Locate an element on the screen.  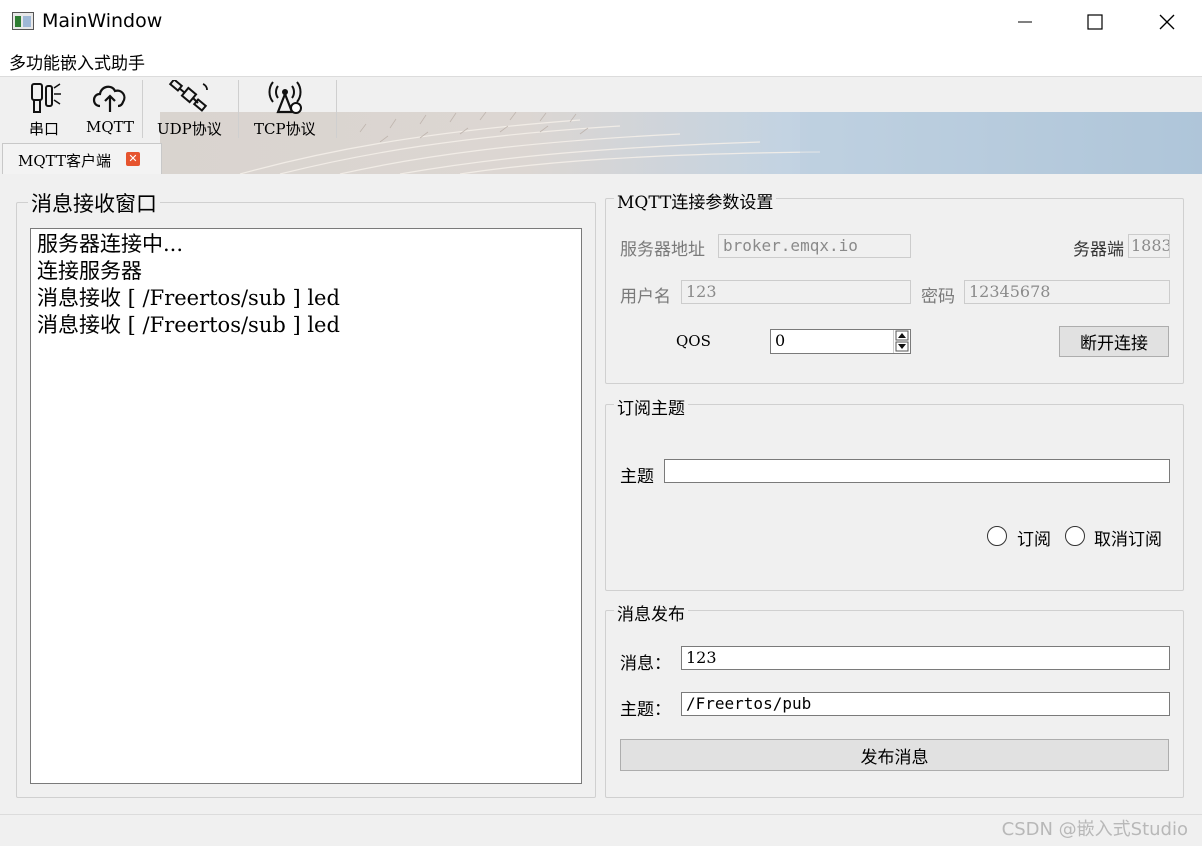
toolbar-serial-button: 串口 is located at coordinates (44, 109).